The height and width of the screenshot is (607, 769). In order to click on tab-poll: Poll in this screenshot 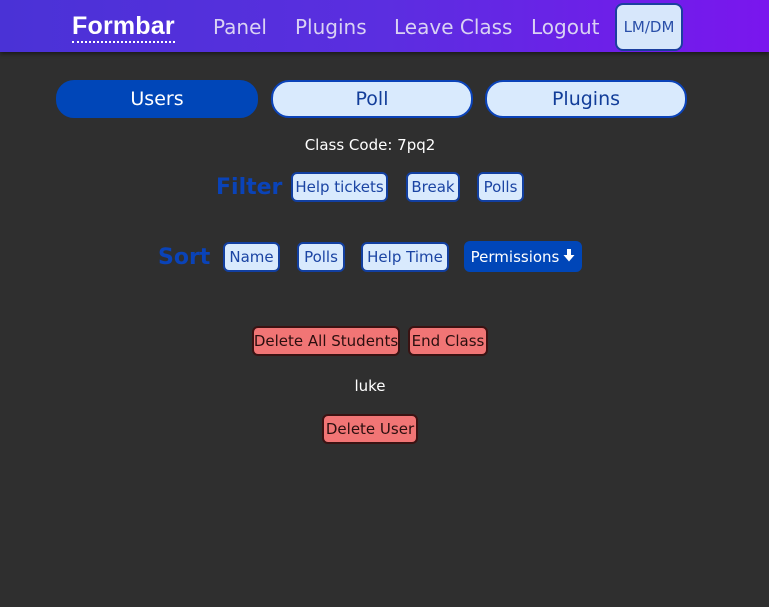, I will do `click(372, 99)`.